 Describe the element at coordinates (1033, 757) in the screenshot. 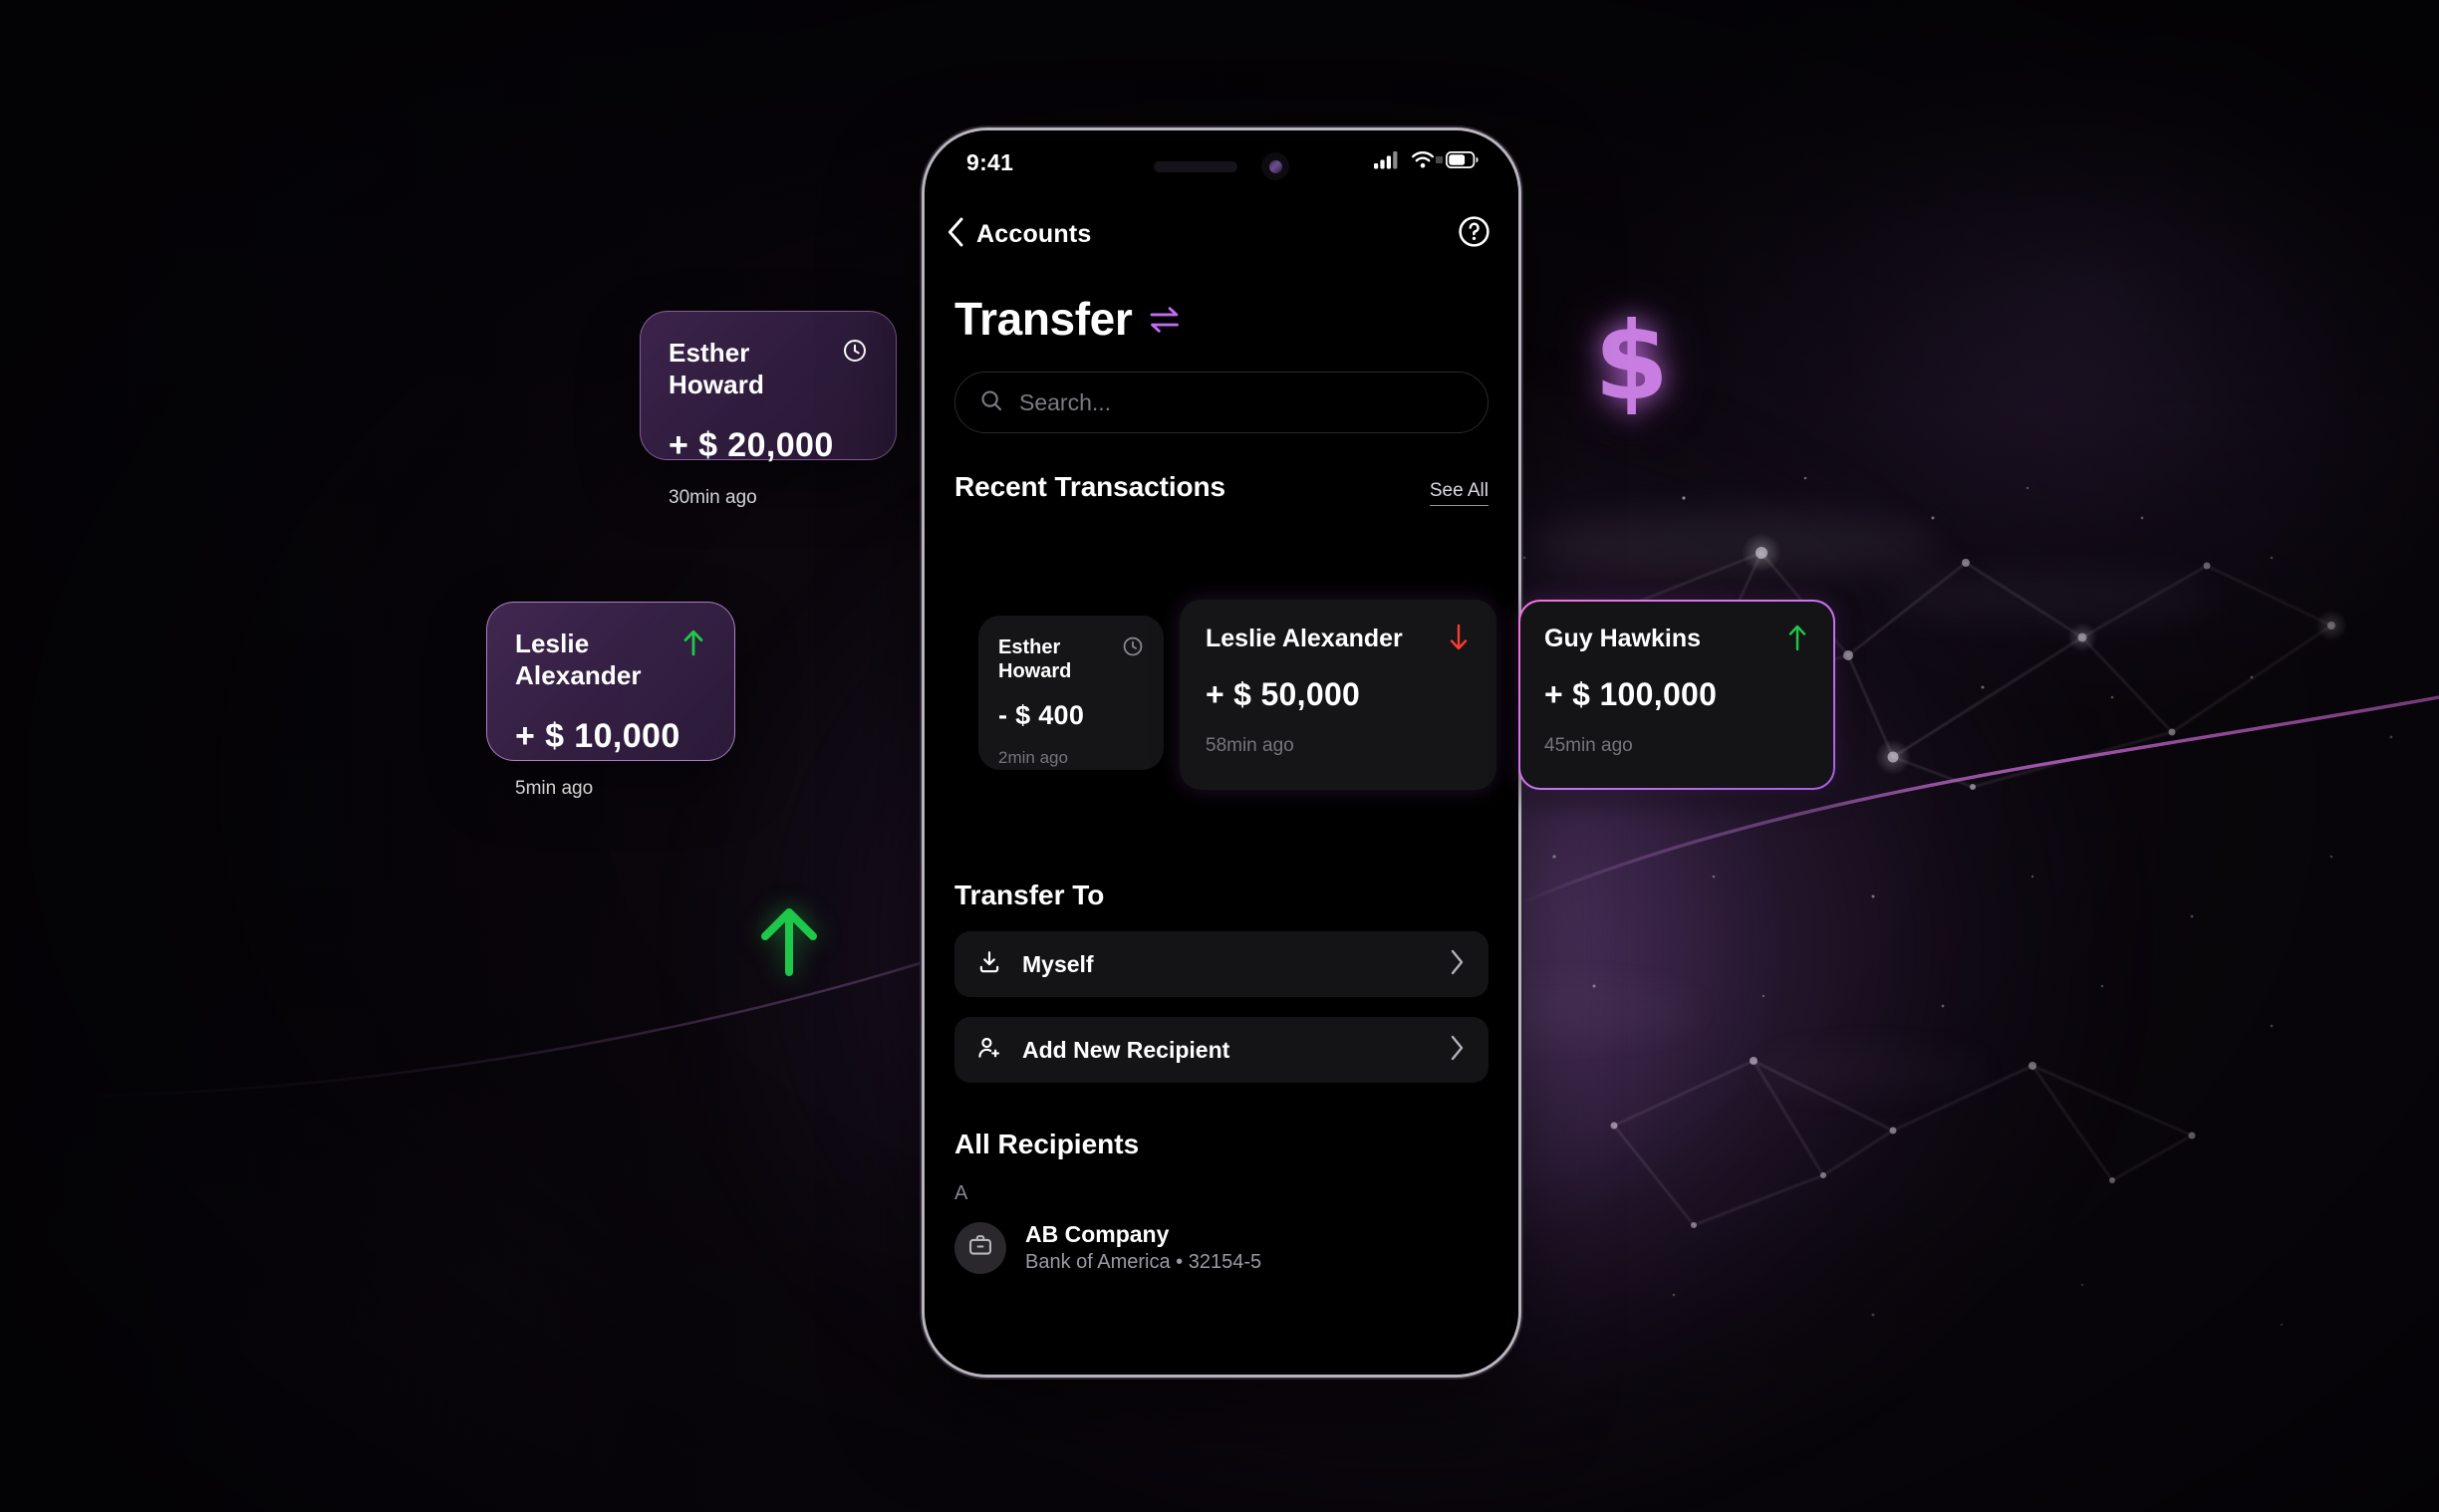

I see `transaction-time: 2min ago` at that location.